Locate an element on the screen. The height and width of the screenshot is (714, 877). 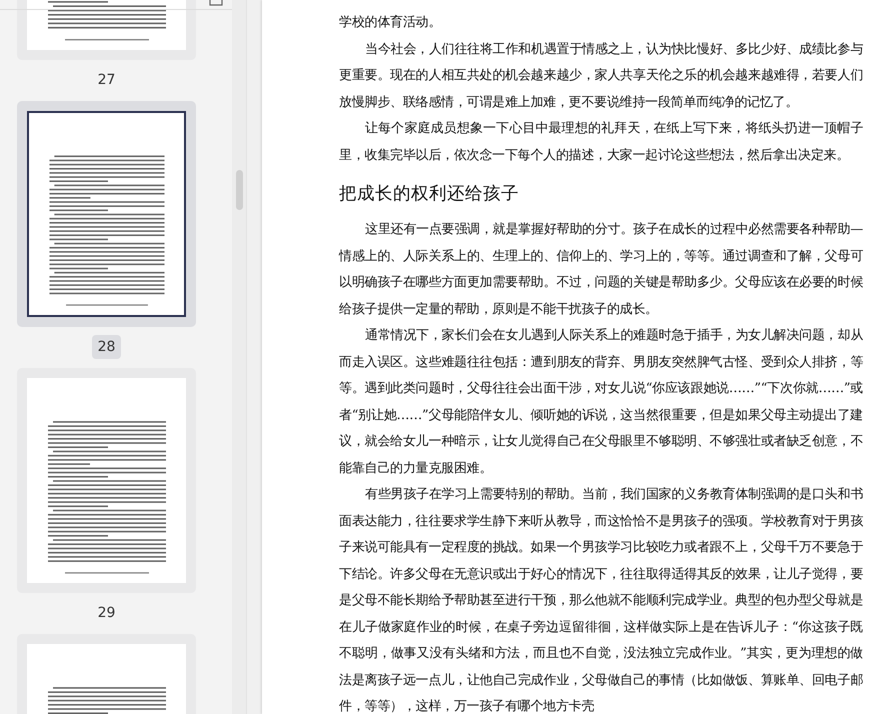
scrollbar-thumb is located at coordinates (239, 190).